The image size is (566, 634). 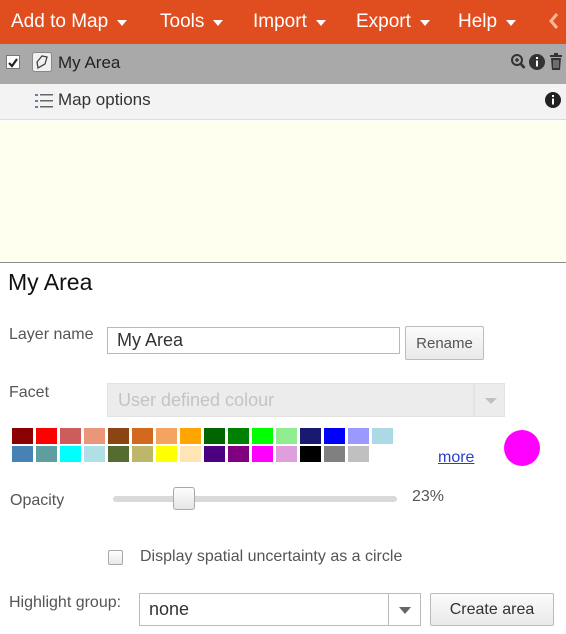 I want to click on highlight-group-label: Highlight group:, so click(x=65, y=602).